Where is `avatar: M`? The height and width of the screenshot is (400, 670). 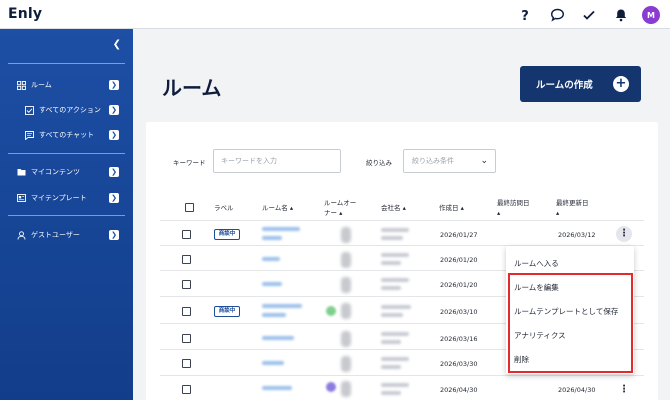
avatar: M is located at coordinates (651, 15).